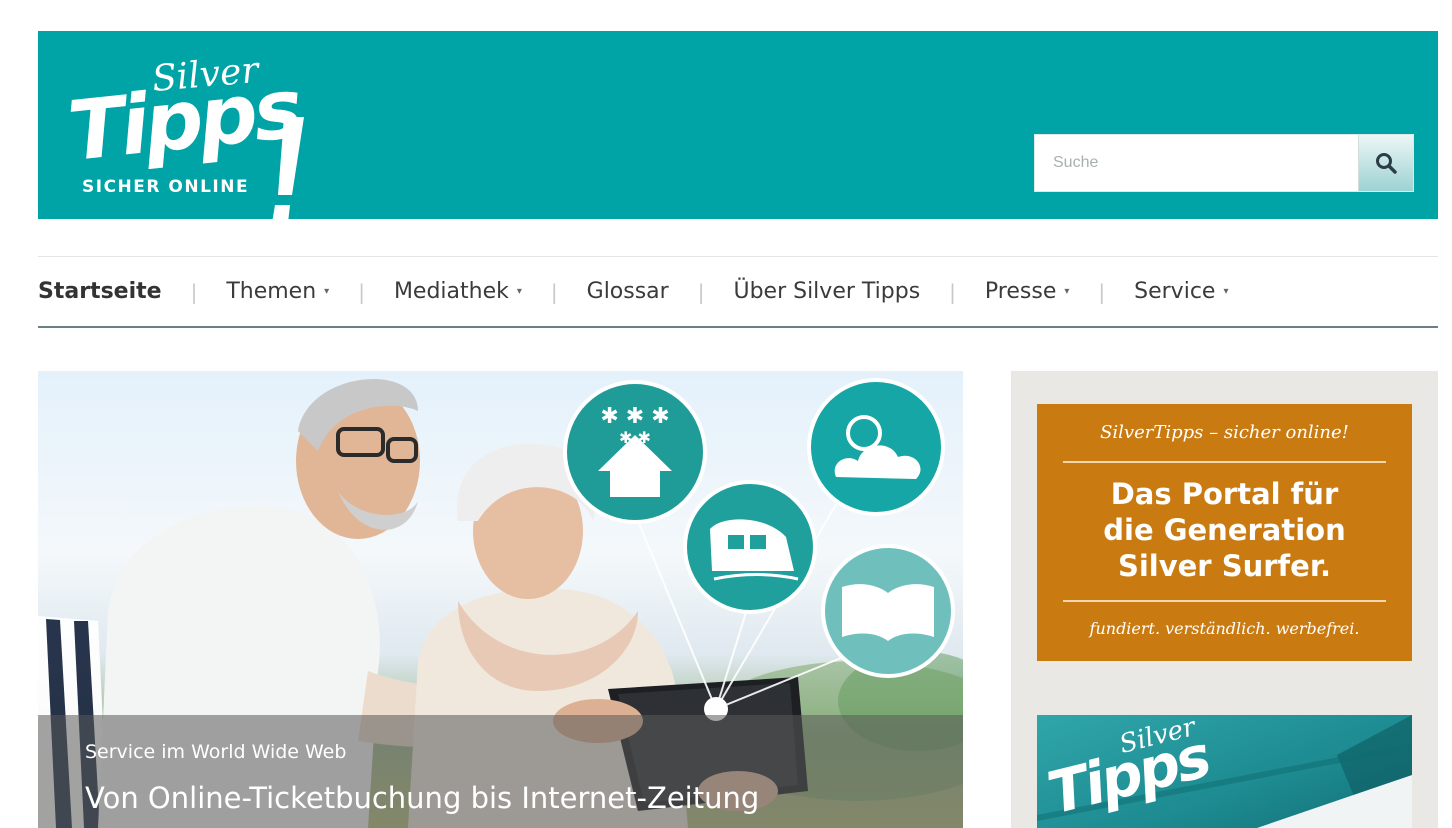  Describe the element at coordinates (166, 187) in the screenshot. I see `logo-tagline: SICHER ONLINE` at that location.